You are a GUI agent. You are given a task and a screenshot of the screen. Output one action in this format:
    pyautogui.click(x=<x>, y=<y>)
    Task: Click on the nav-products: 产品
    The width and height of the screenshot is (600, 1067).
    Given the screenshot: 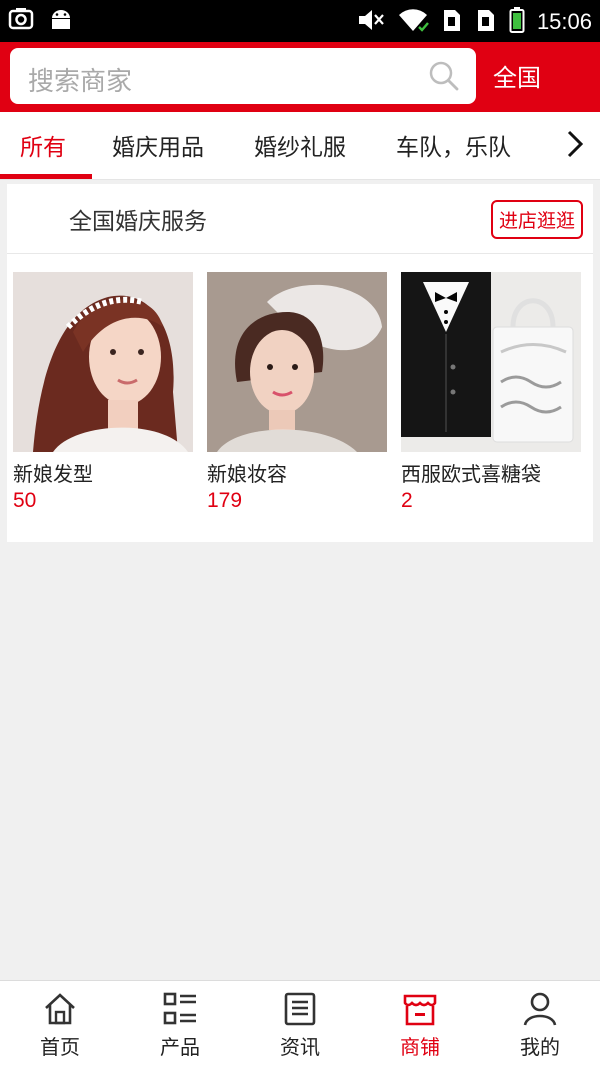 What is the action you would take?
    pyautogui.click(x=180, y=1024)
    